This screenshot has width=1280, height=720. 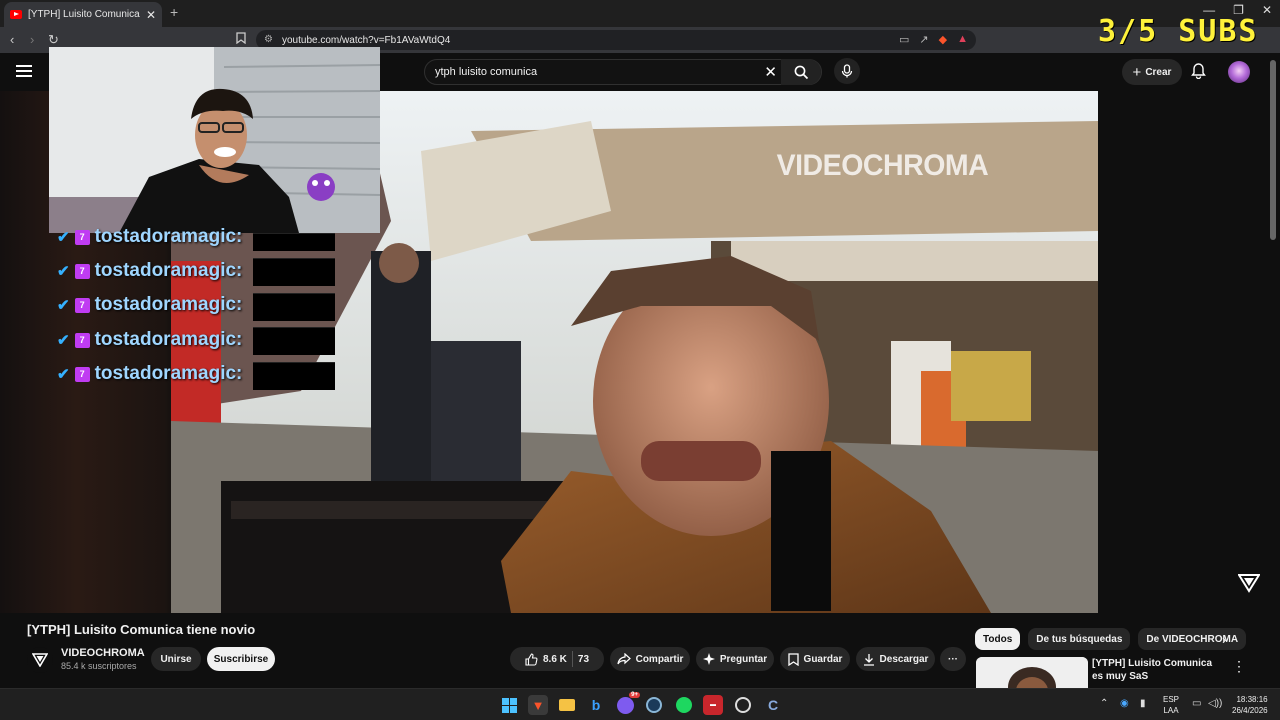 What do you see at coordinates (623, 72) in the screenshot?
I see `search-box: ytph luisito comunica ✕` at bounding box center [623, 72].